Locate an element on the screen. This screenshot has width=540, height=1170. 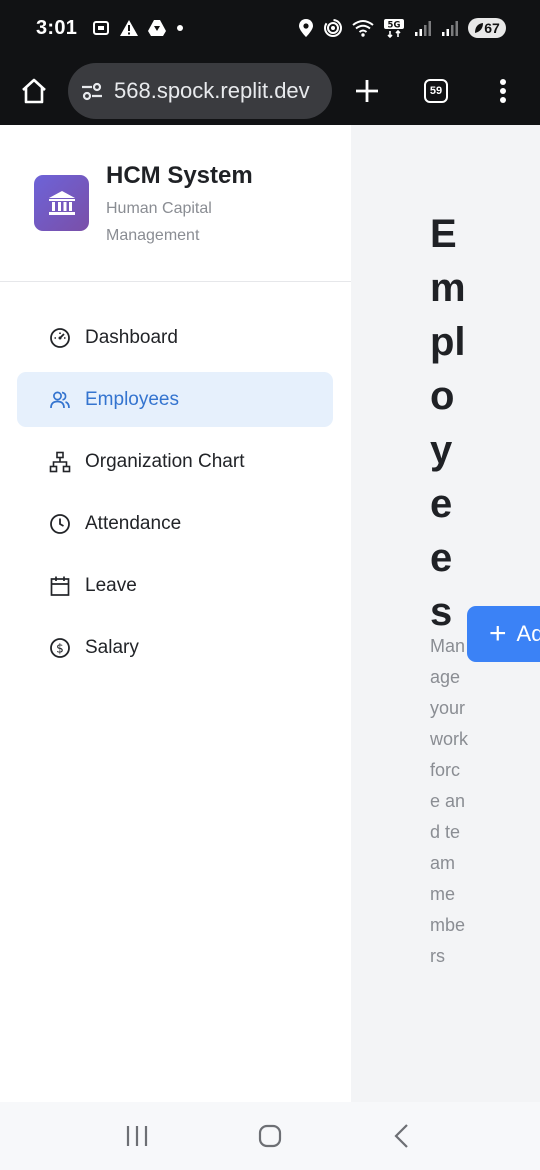
bank-icon is located at coordinates (61, 203).